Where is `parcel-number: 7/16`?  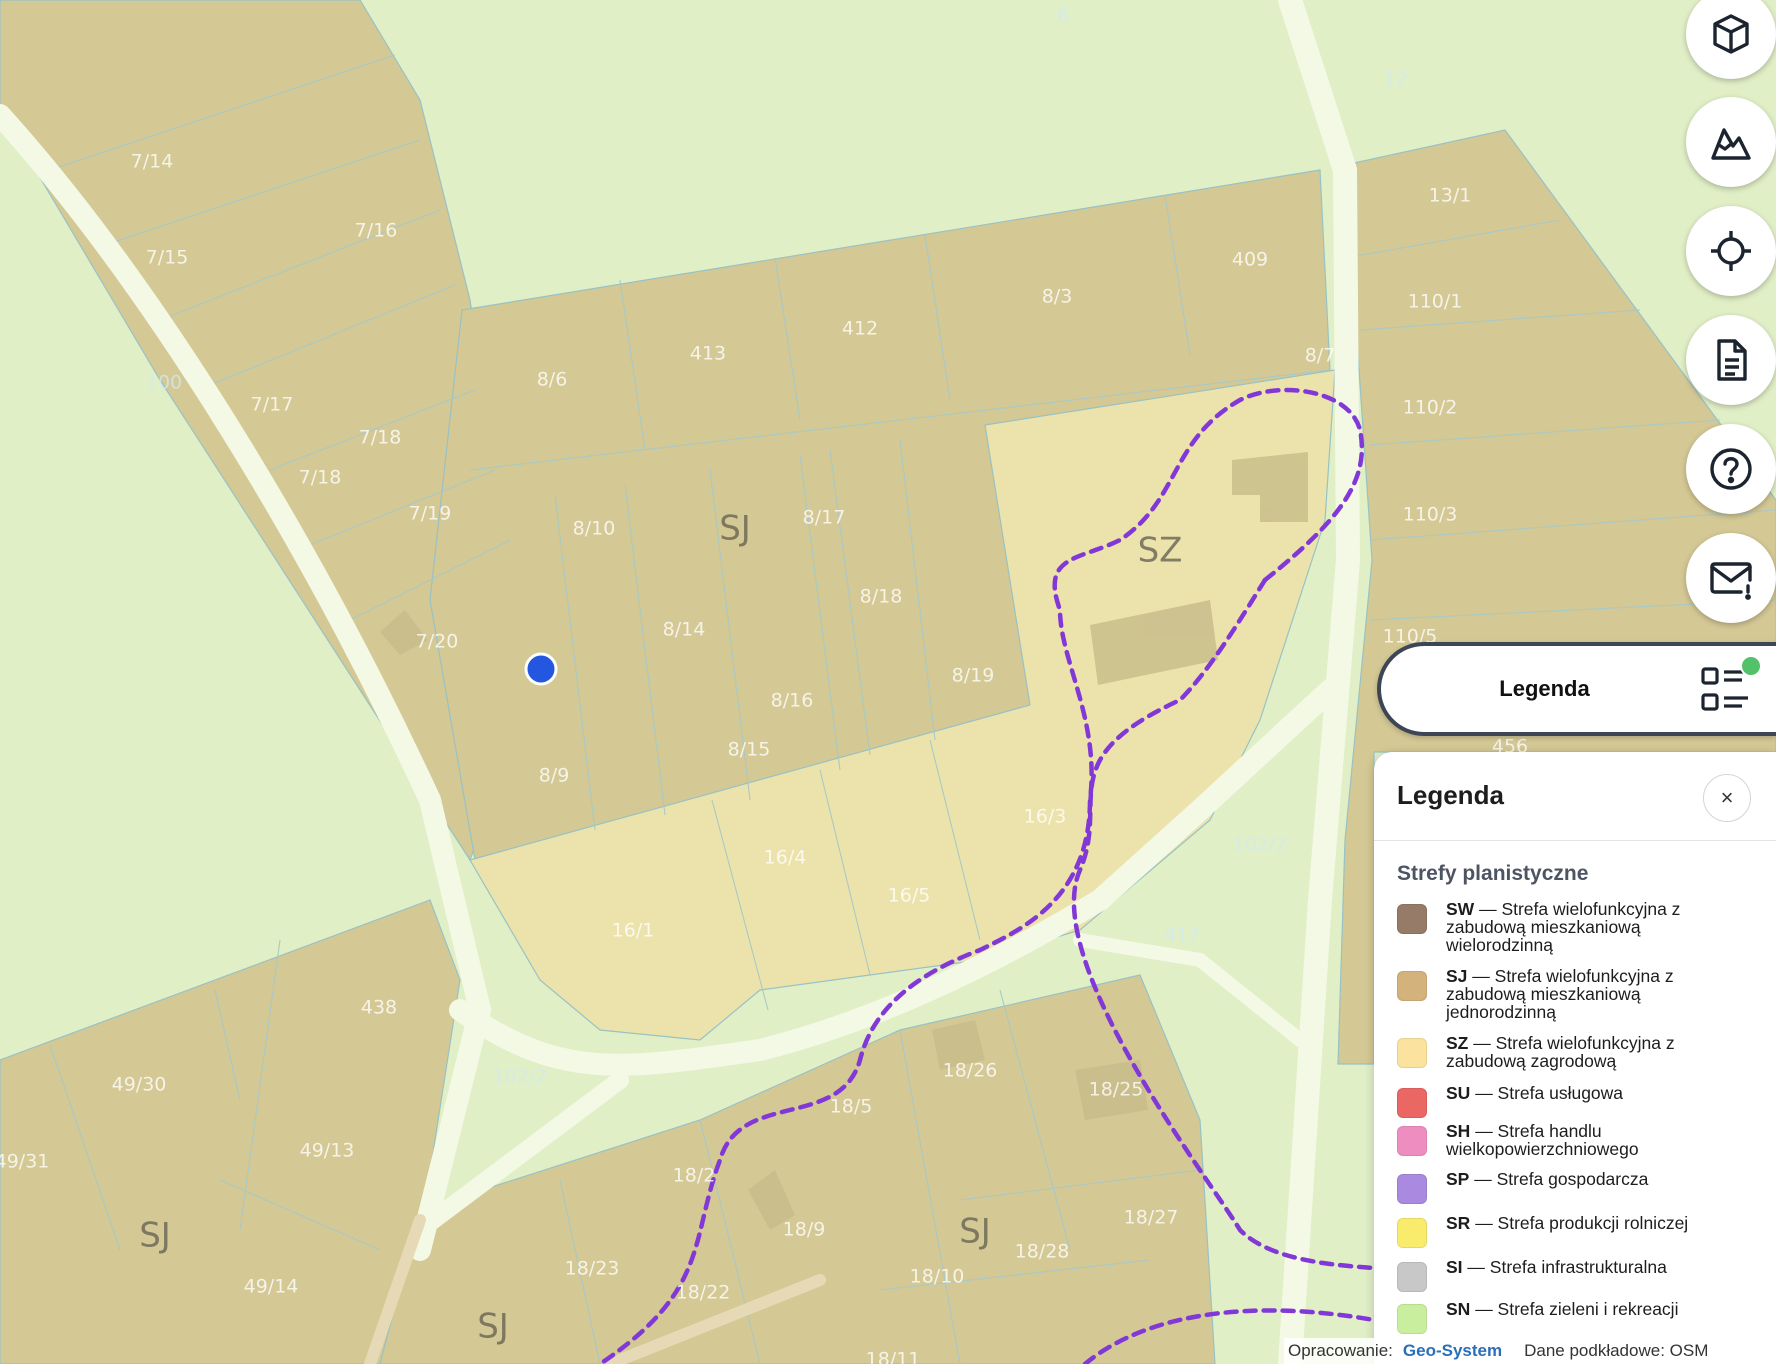 parcel-number: 7/16 is located at coordinates (376, 231).